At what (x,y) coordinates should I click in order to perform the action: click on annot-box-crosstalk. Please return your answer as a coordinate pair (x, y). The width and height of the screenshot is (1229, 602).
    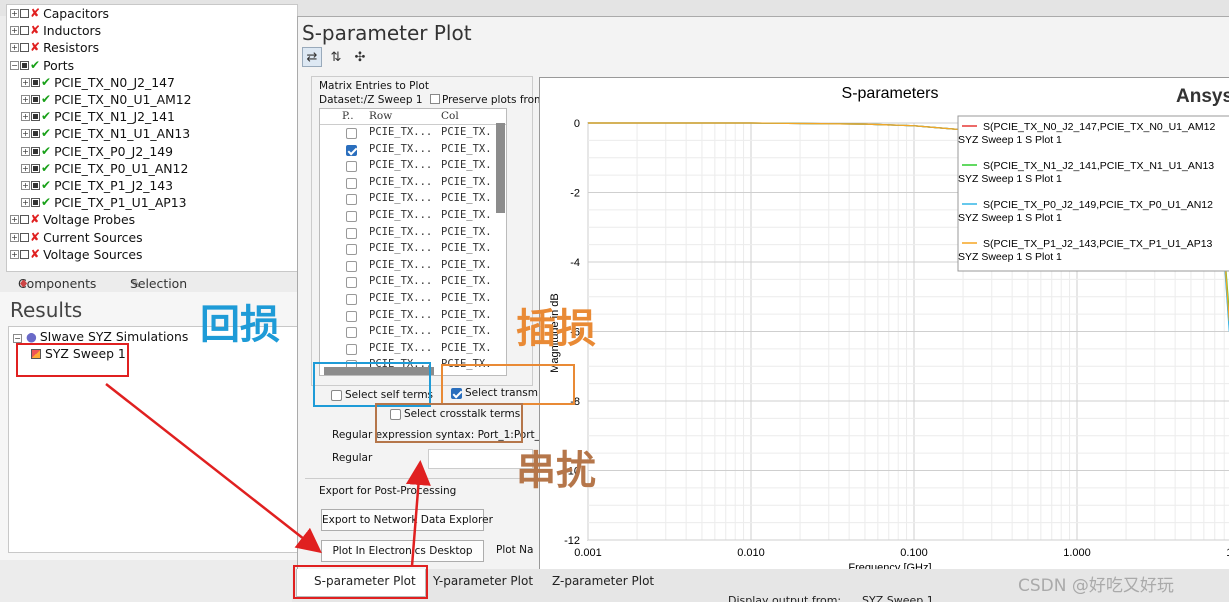
    Looking at the image, I should click on (449, 423).